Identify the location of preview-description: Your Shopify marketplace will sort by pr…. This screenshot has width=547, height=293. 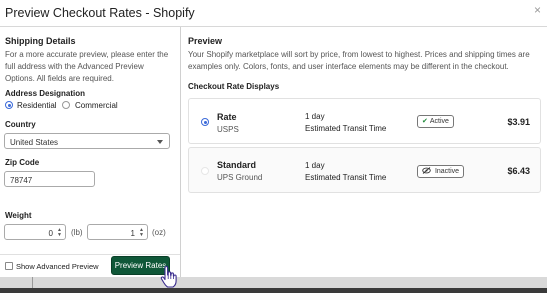
(359, 60).